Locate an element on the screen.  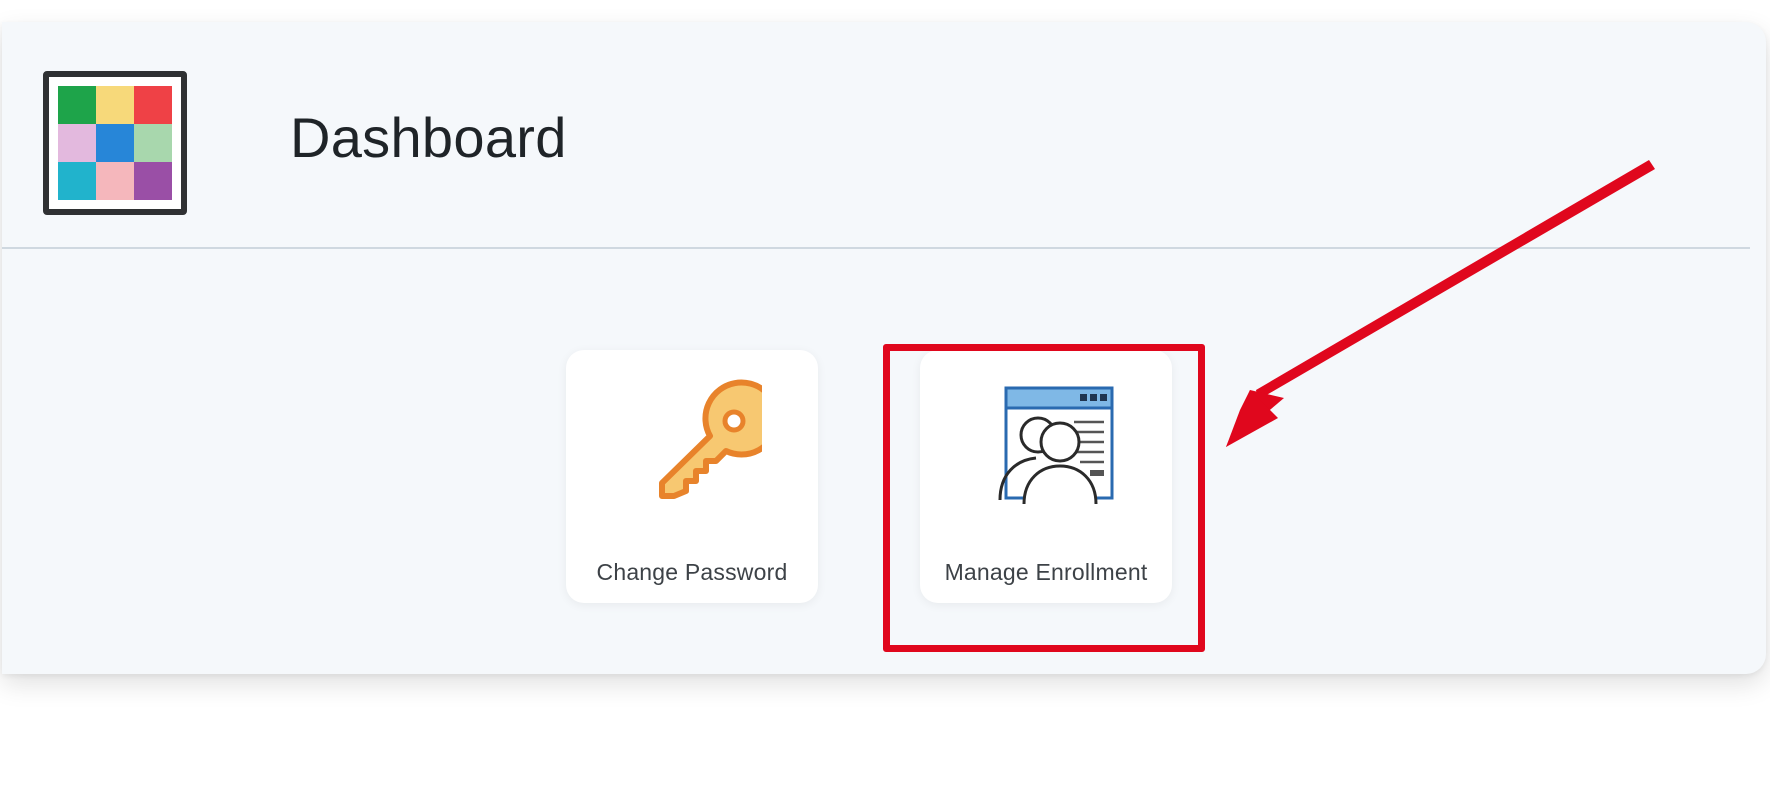
page-title: Dashboard is located at coordinates (428, 137).